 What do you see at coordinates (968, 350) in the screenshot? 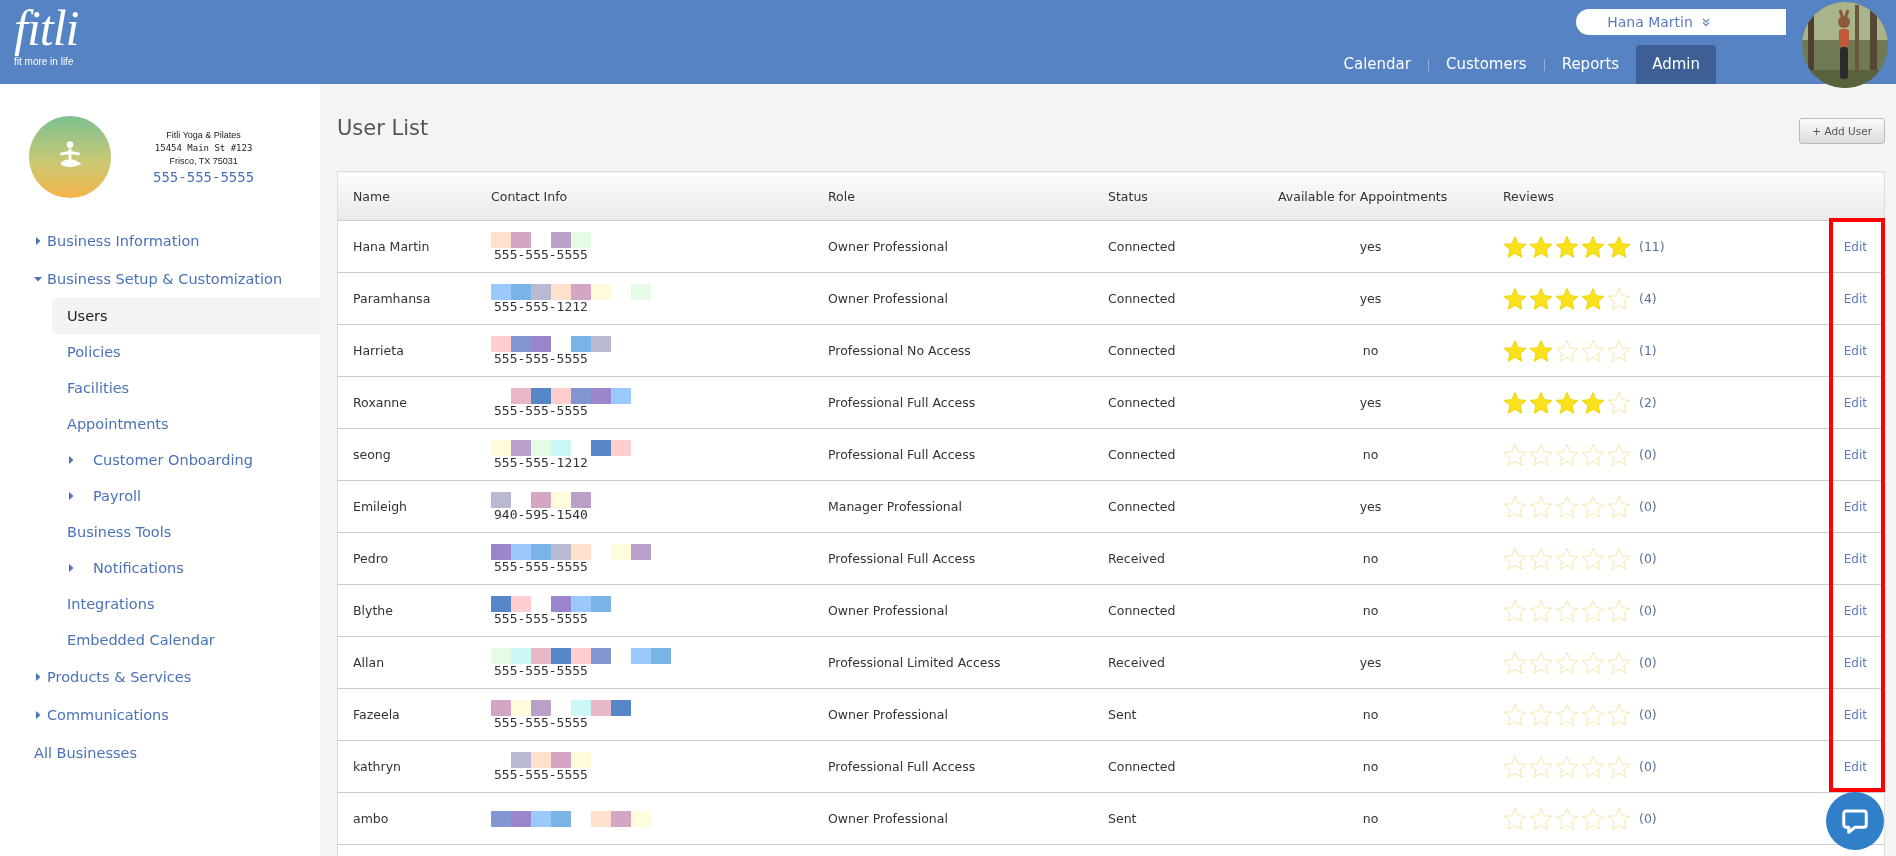
I see `table-cell: Professional No Access` at bounding box center [968, 350].